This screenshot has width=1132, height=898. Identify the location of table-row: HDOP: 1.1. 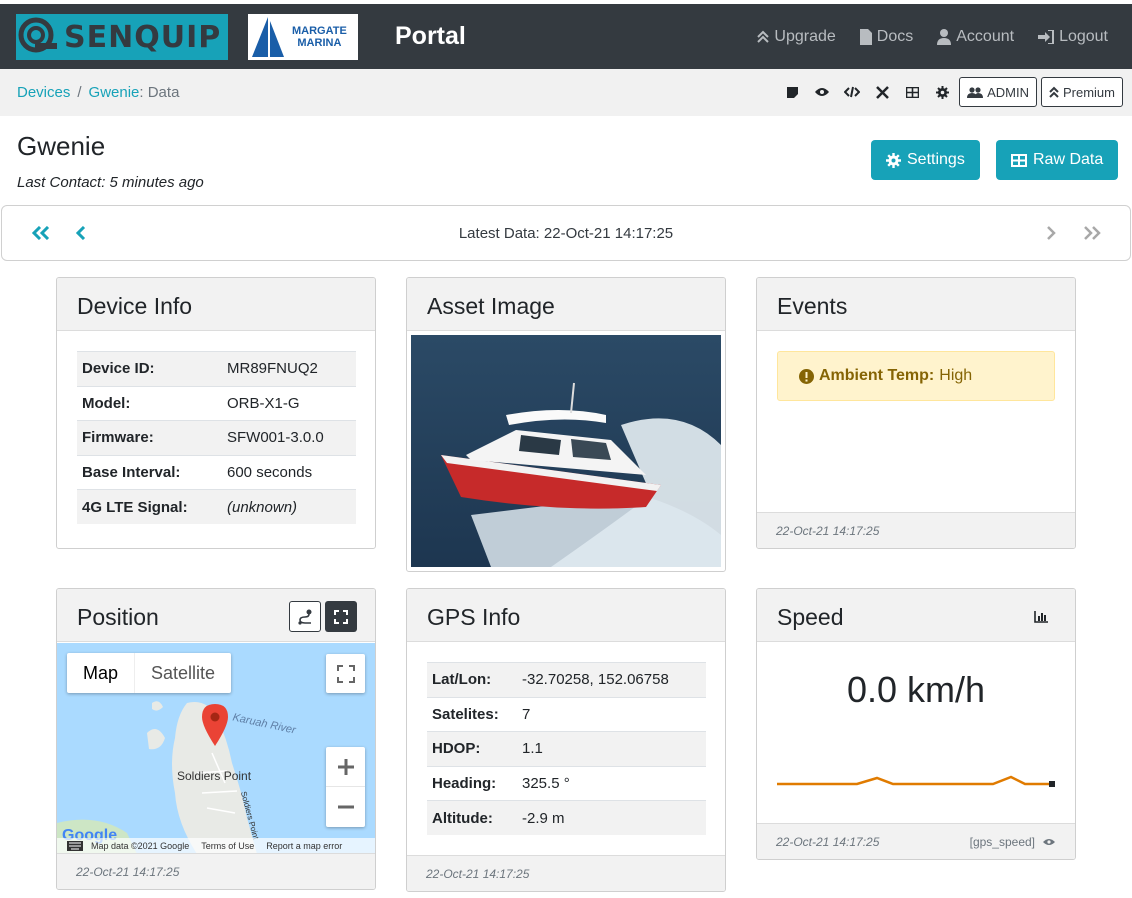
(566, 749).